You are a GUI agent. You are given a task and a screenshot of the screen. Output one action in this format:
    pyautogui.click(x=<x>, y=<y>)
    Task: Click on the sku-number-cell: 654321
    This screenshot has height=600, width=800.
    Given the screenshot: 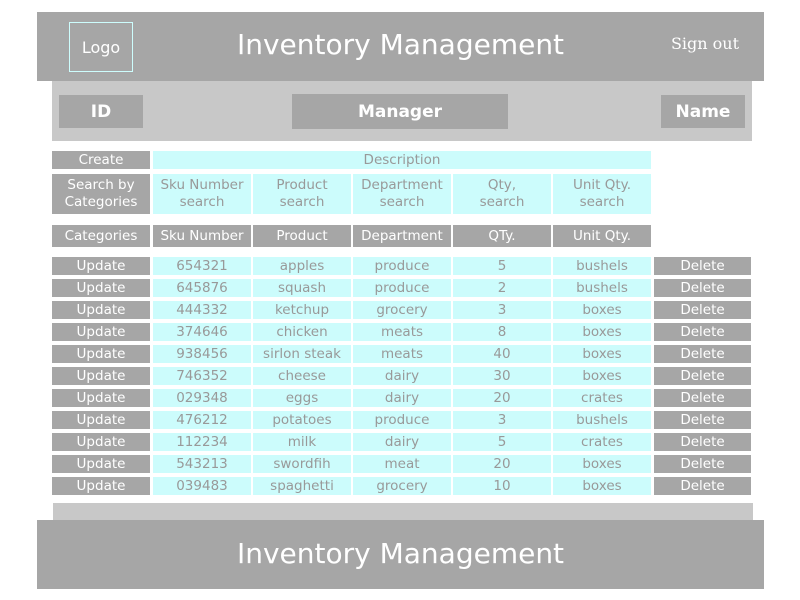 What is the action you would take?
    pyautogui.click(x=202, y=266)
    